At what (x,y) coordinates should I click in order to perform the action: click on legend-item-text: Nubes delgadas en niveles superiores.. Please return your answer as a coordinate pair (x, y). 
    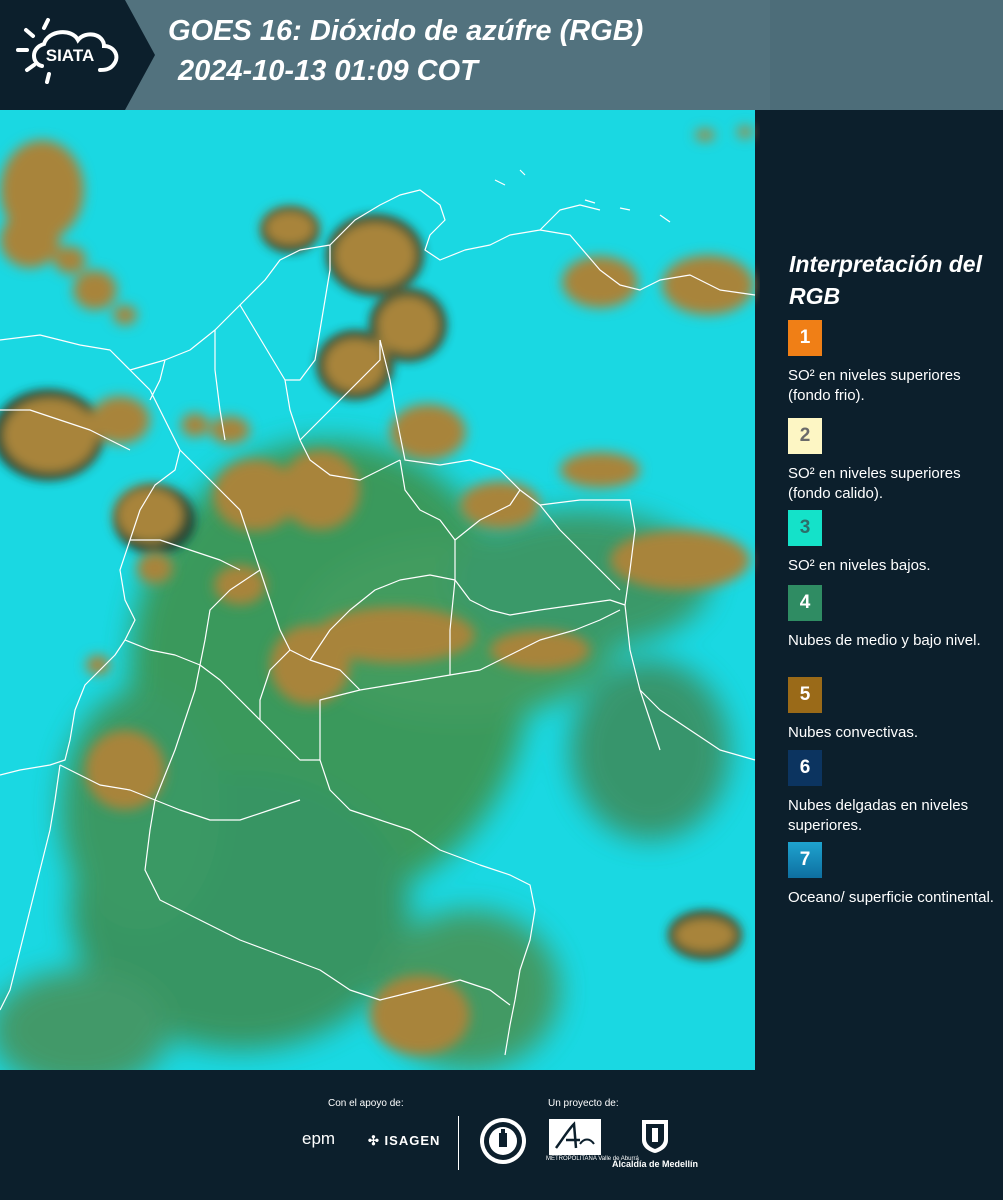
    Looking at the image, I should click on (878, 815).